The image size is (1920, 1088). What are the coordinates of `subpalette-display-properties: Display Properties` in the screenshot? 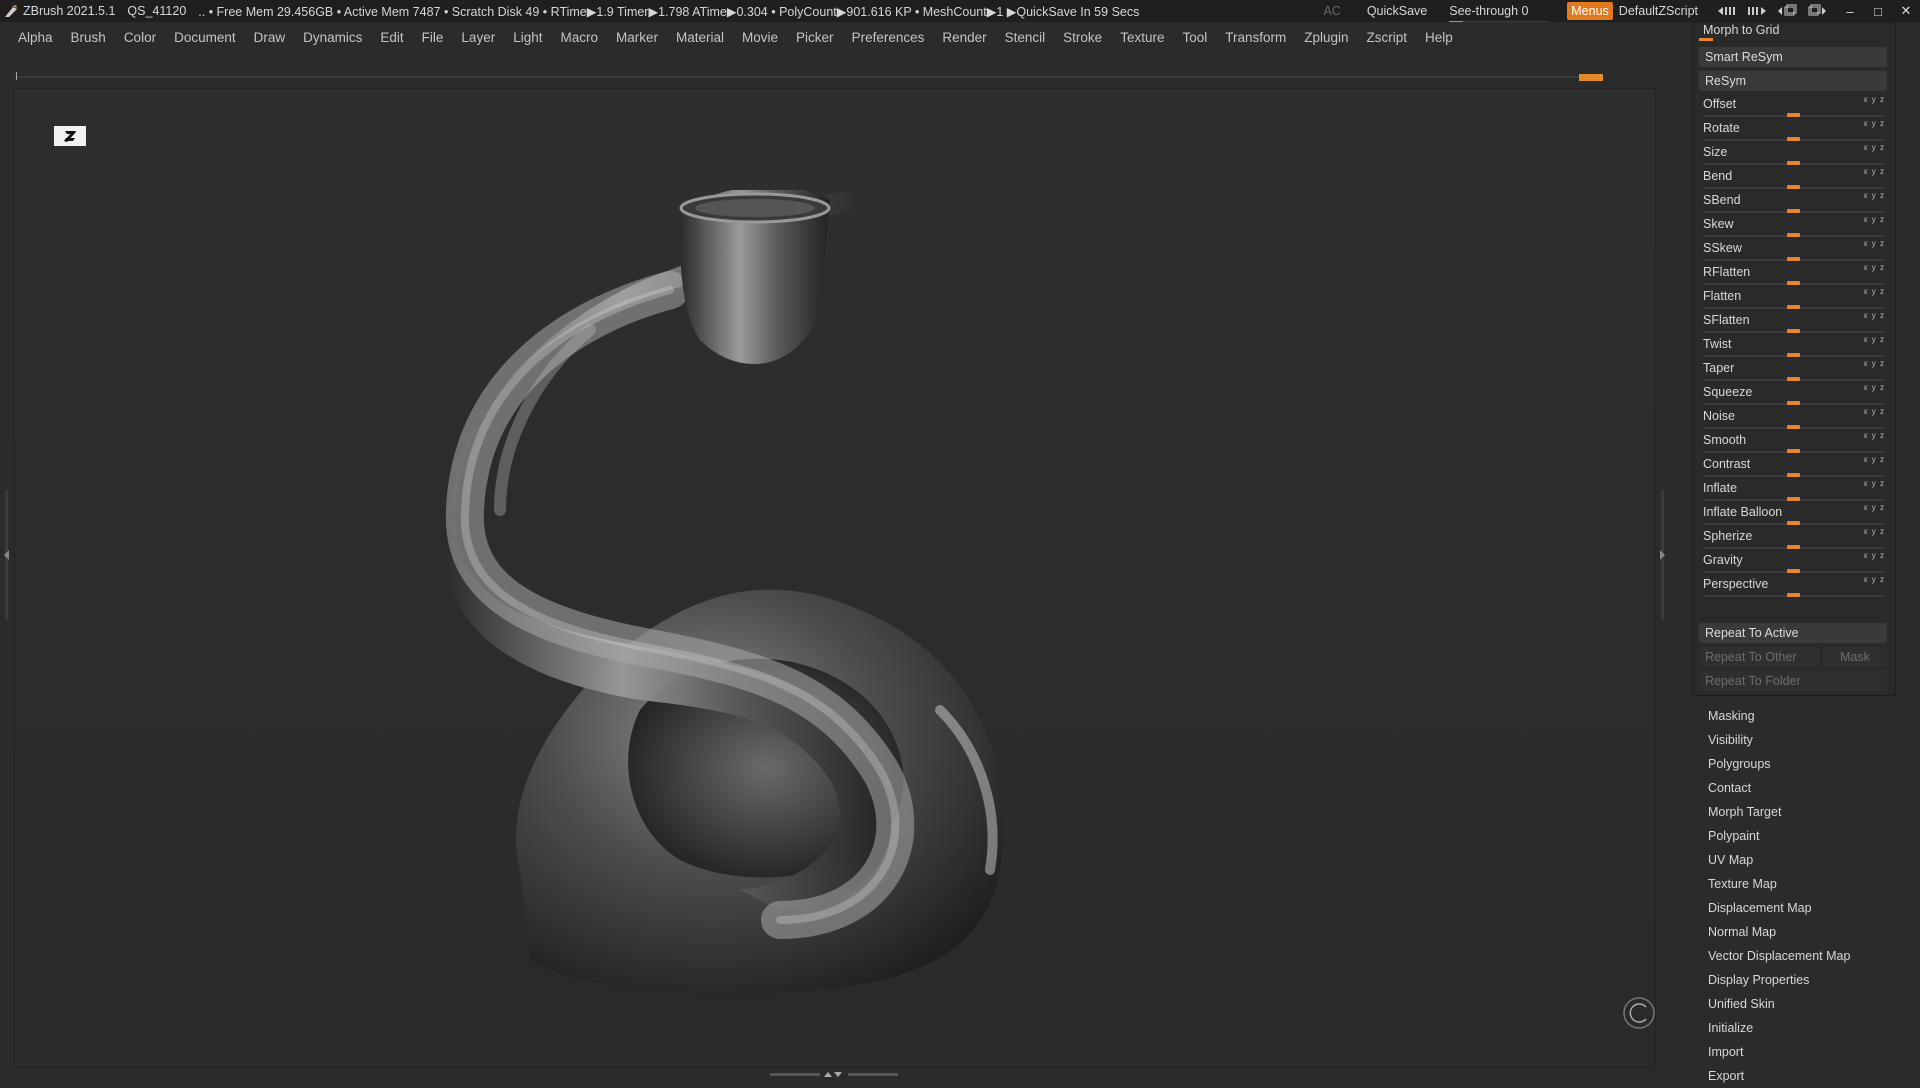 It's located at (1808, 980).